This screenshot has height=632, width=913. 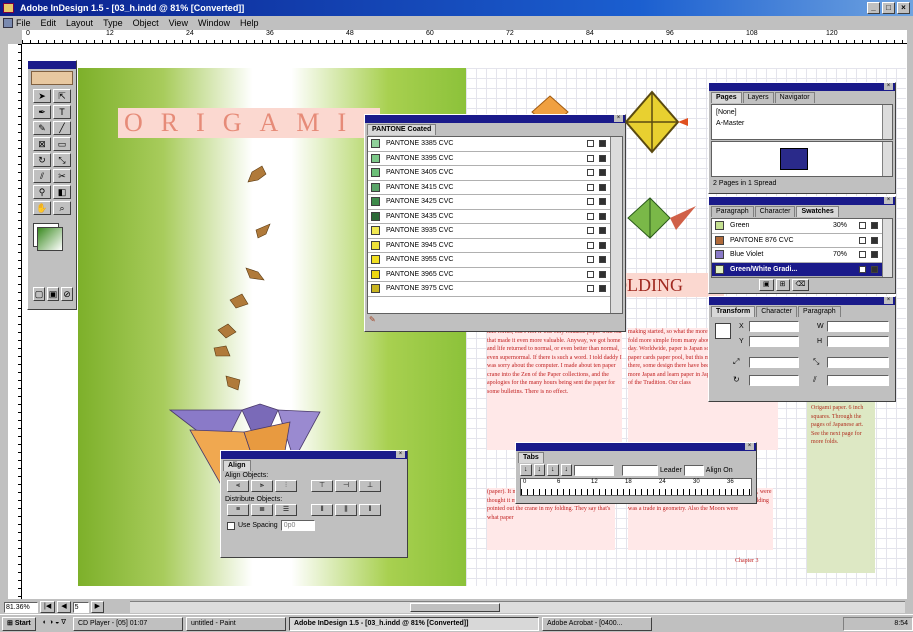 I want to click on pencil-tool-icon: ✎, so click(x=42, y=128).